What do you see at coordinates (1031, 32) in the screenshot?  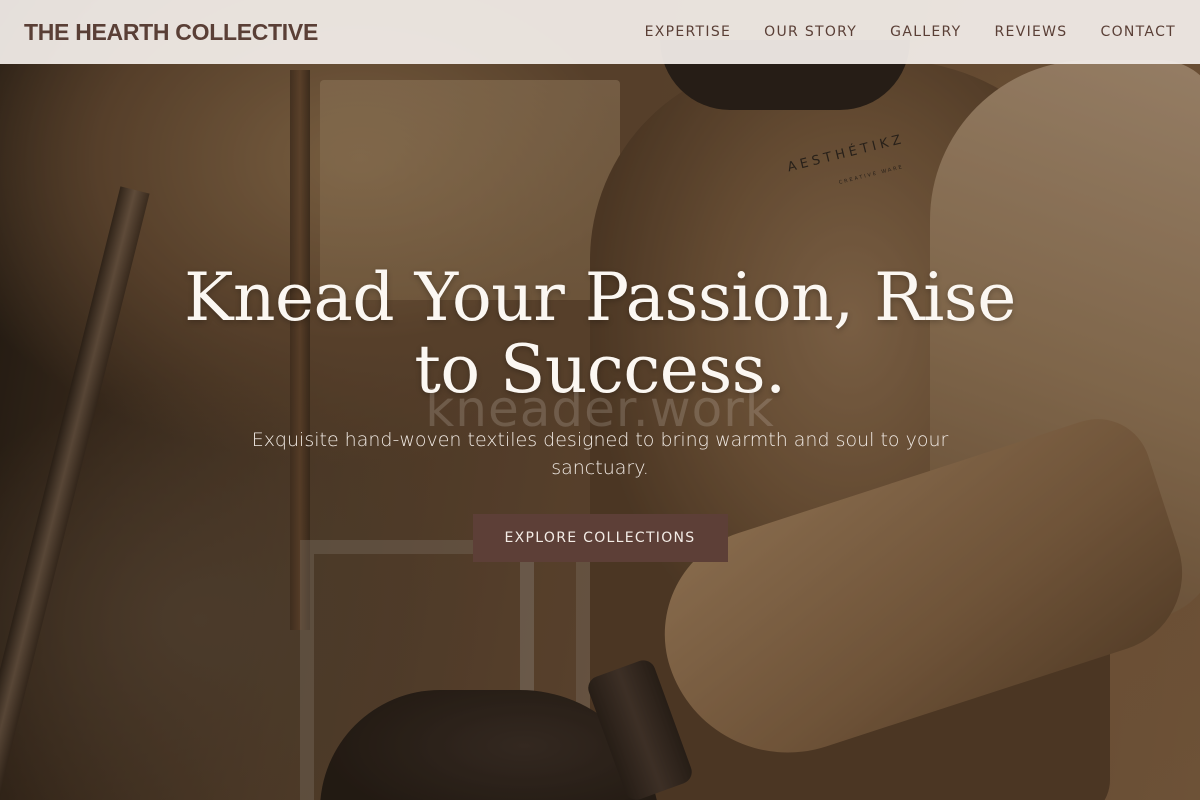 I see `nav-link-reviews: REVIEWS` at bounding box center [1031, 32].